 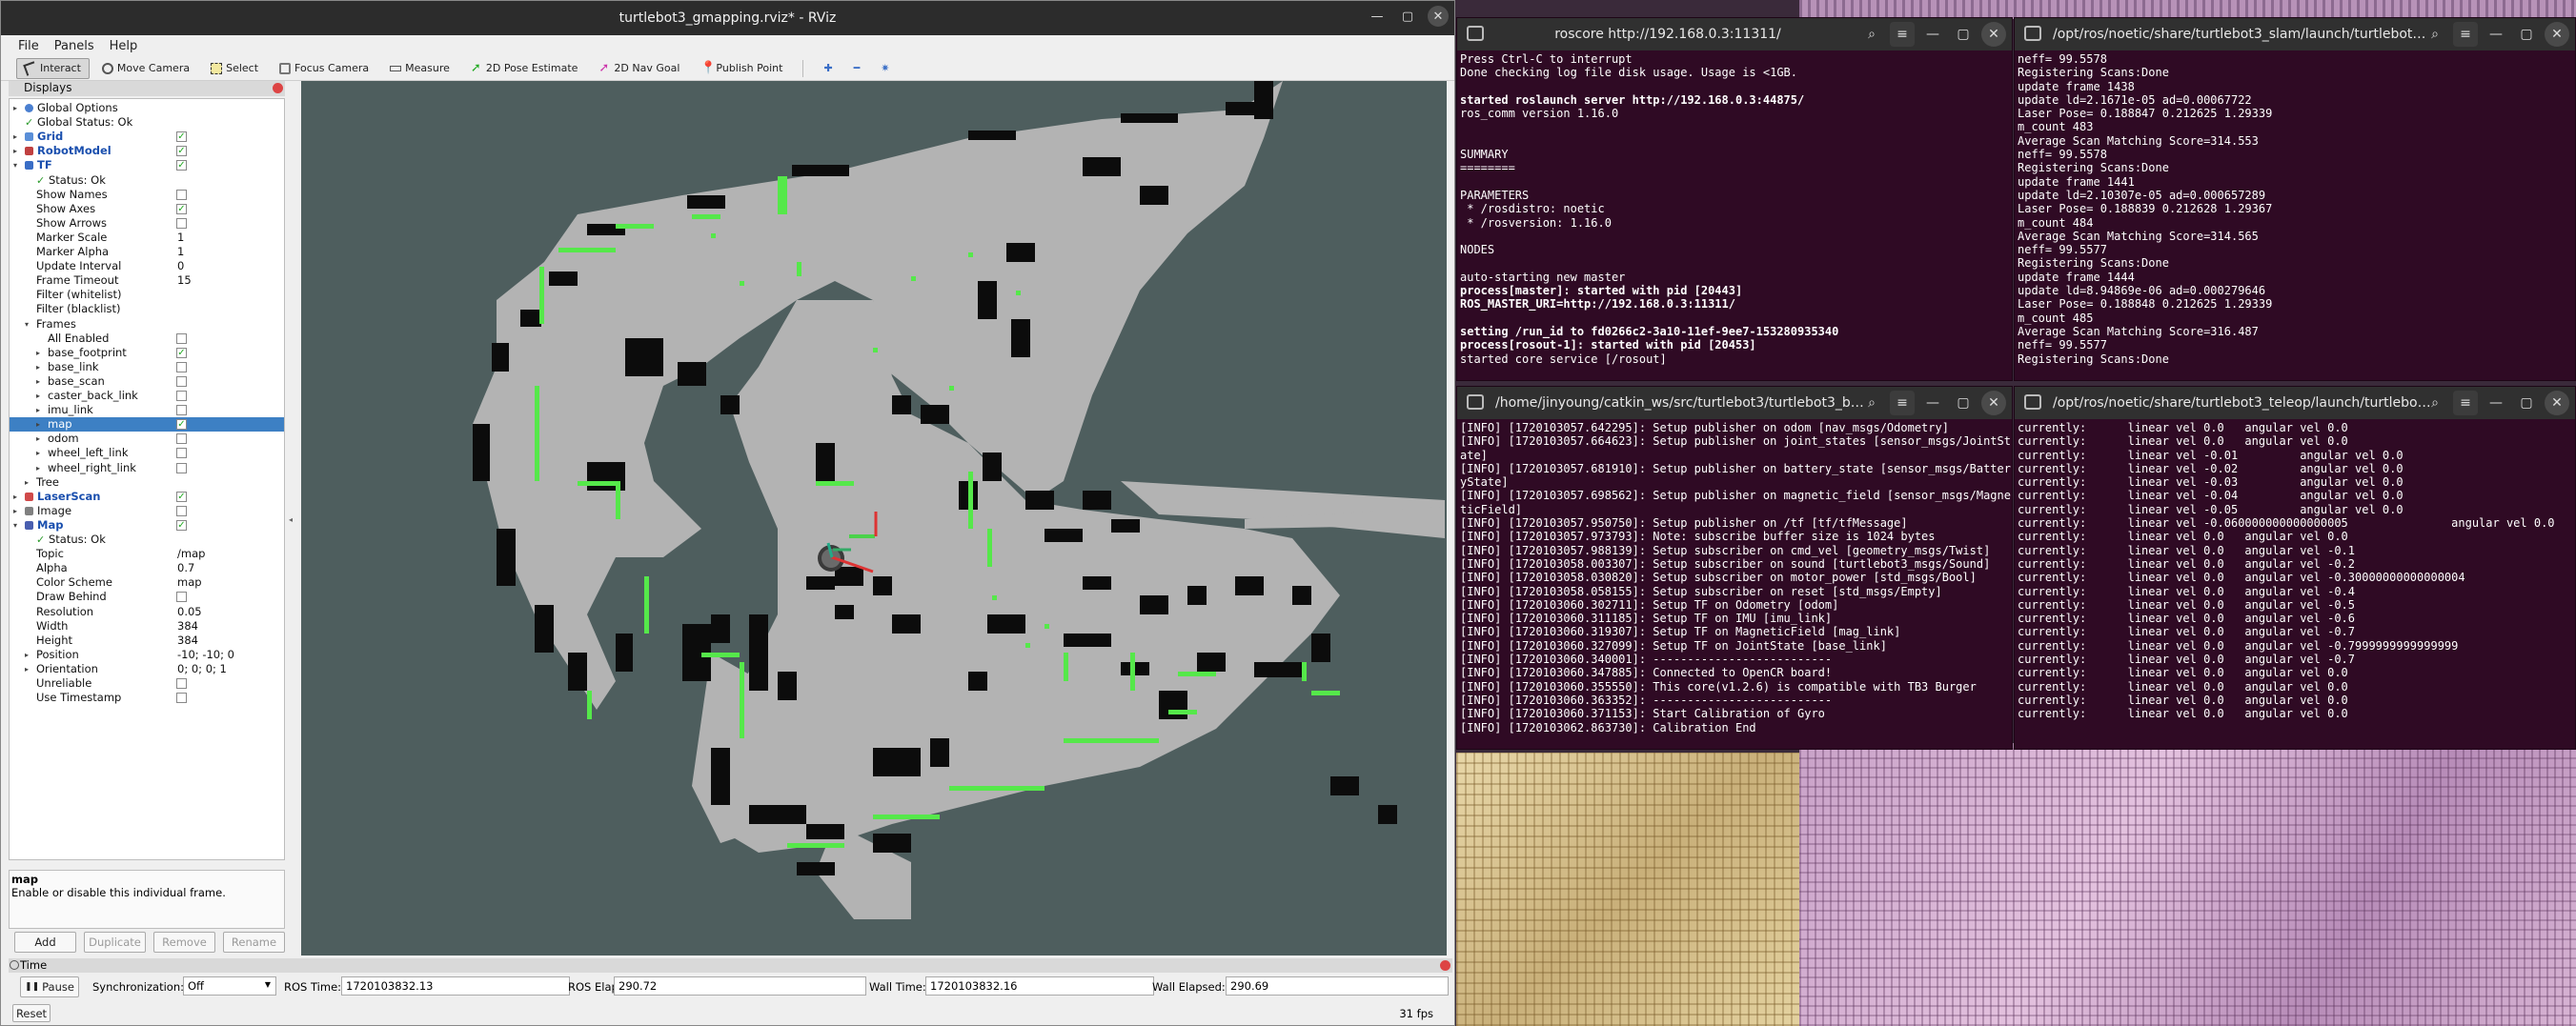 I want to click on tool-2d-nav-goal: ➚ 2D Nav Goal, so click(x=639, y=69).